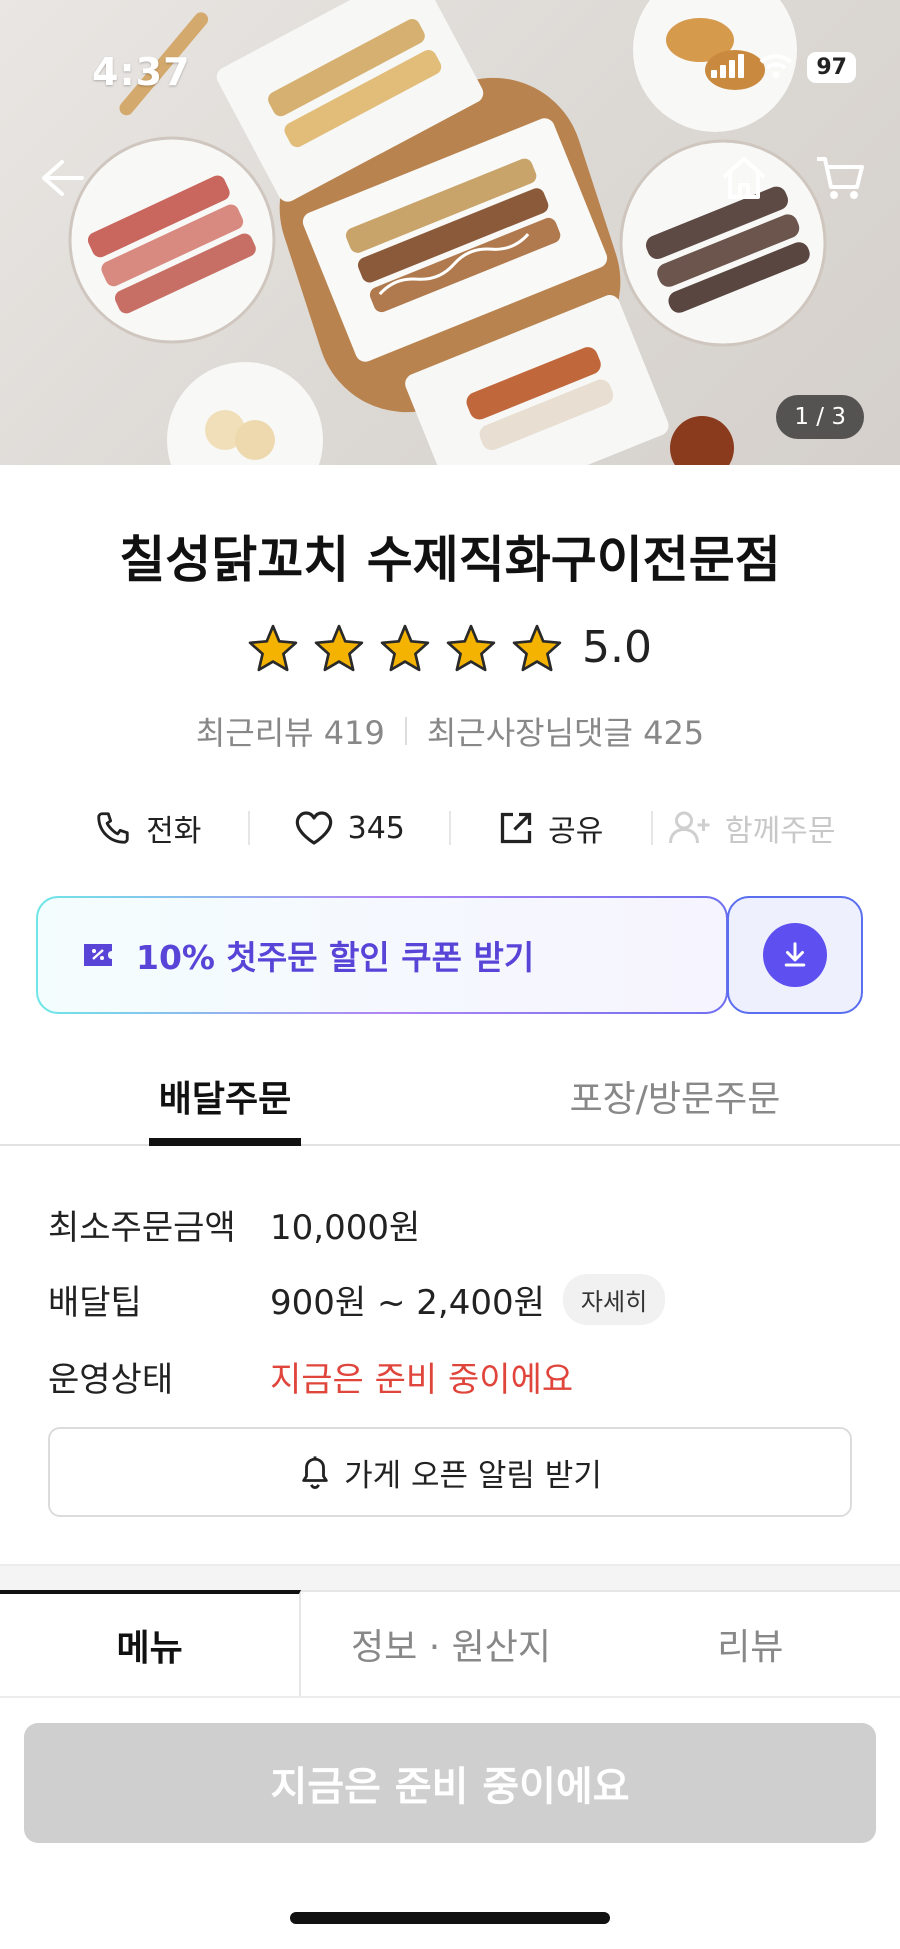 This screenshot has height=1949, width=900. I want to click on delivery-tip-row: 배달팁 900원 ~ 2,400원 자세히, so click(357, 1299).